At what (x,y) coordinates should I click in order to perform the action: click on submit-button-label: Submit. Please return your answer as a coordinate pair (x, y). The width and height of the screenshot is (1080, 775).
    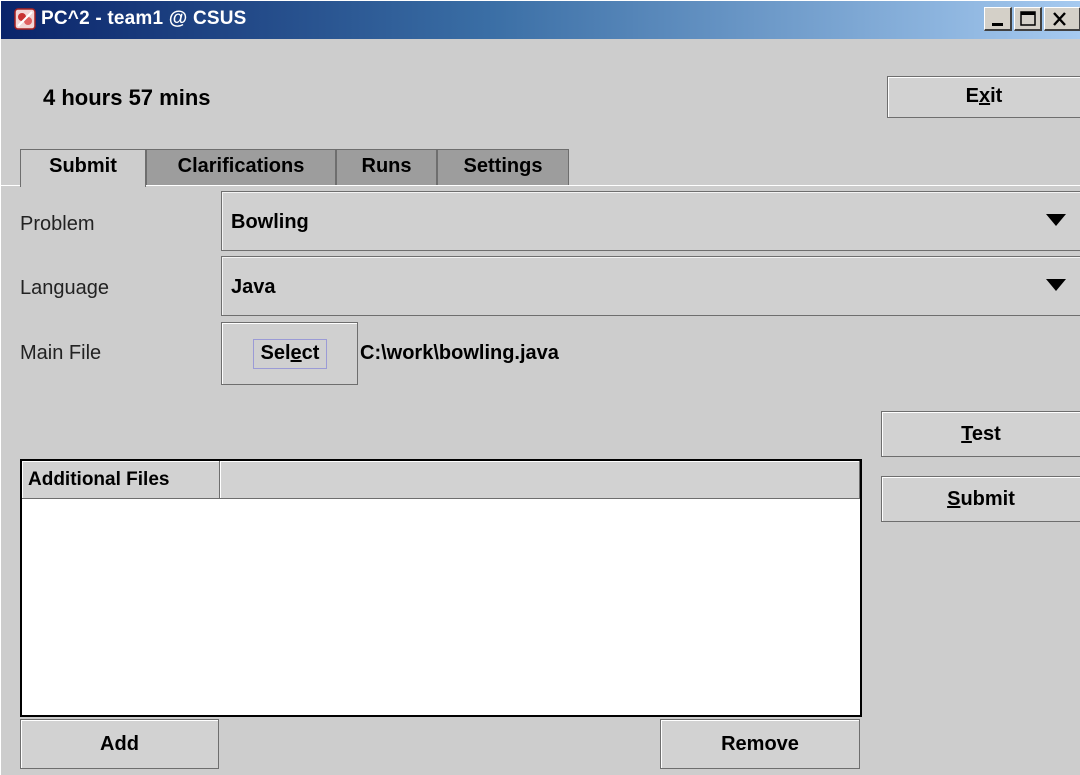
    Looking at the image, I should click on (981, 499).